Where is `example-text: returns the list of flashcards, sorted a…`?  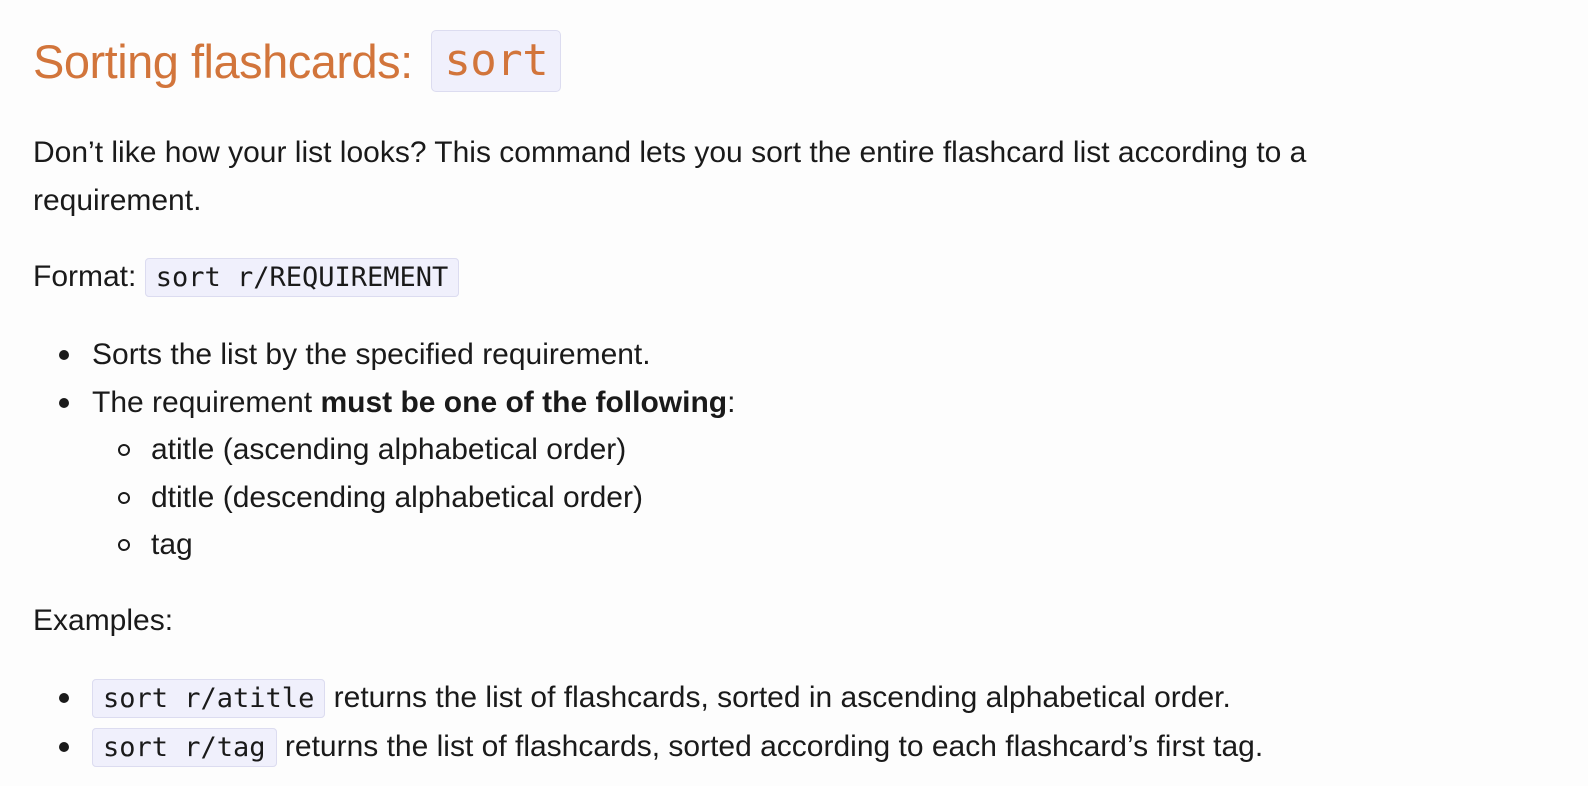 example-text: returns the list of flashcards, sorted a… is located at coordinates (770, 746).